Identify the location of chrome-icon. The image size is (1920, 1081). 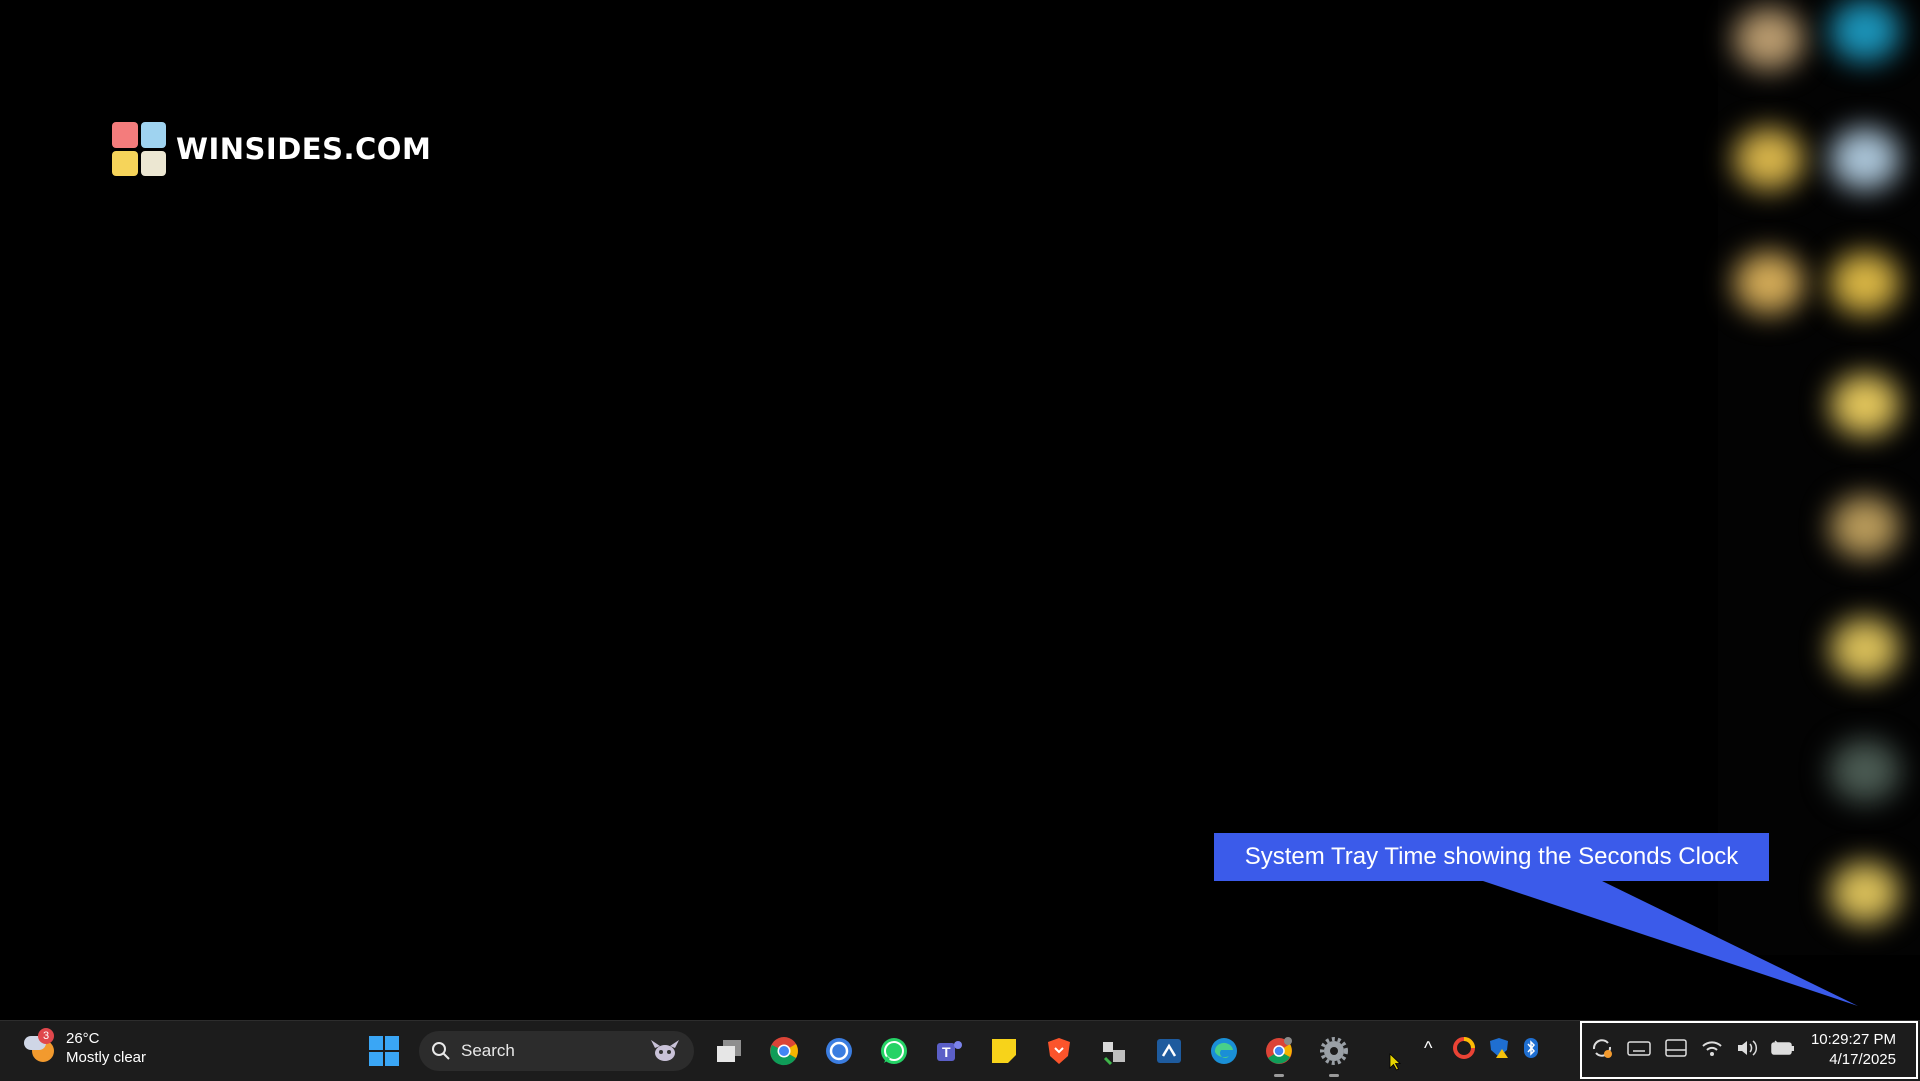
(784, 1051).